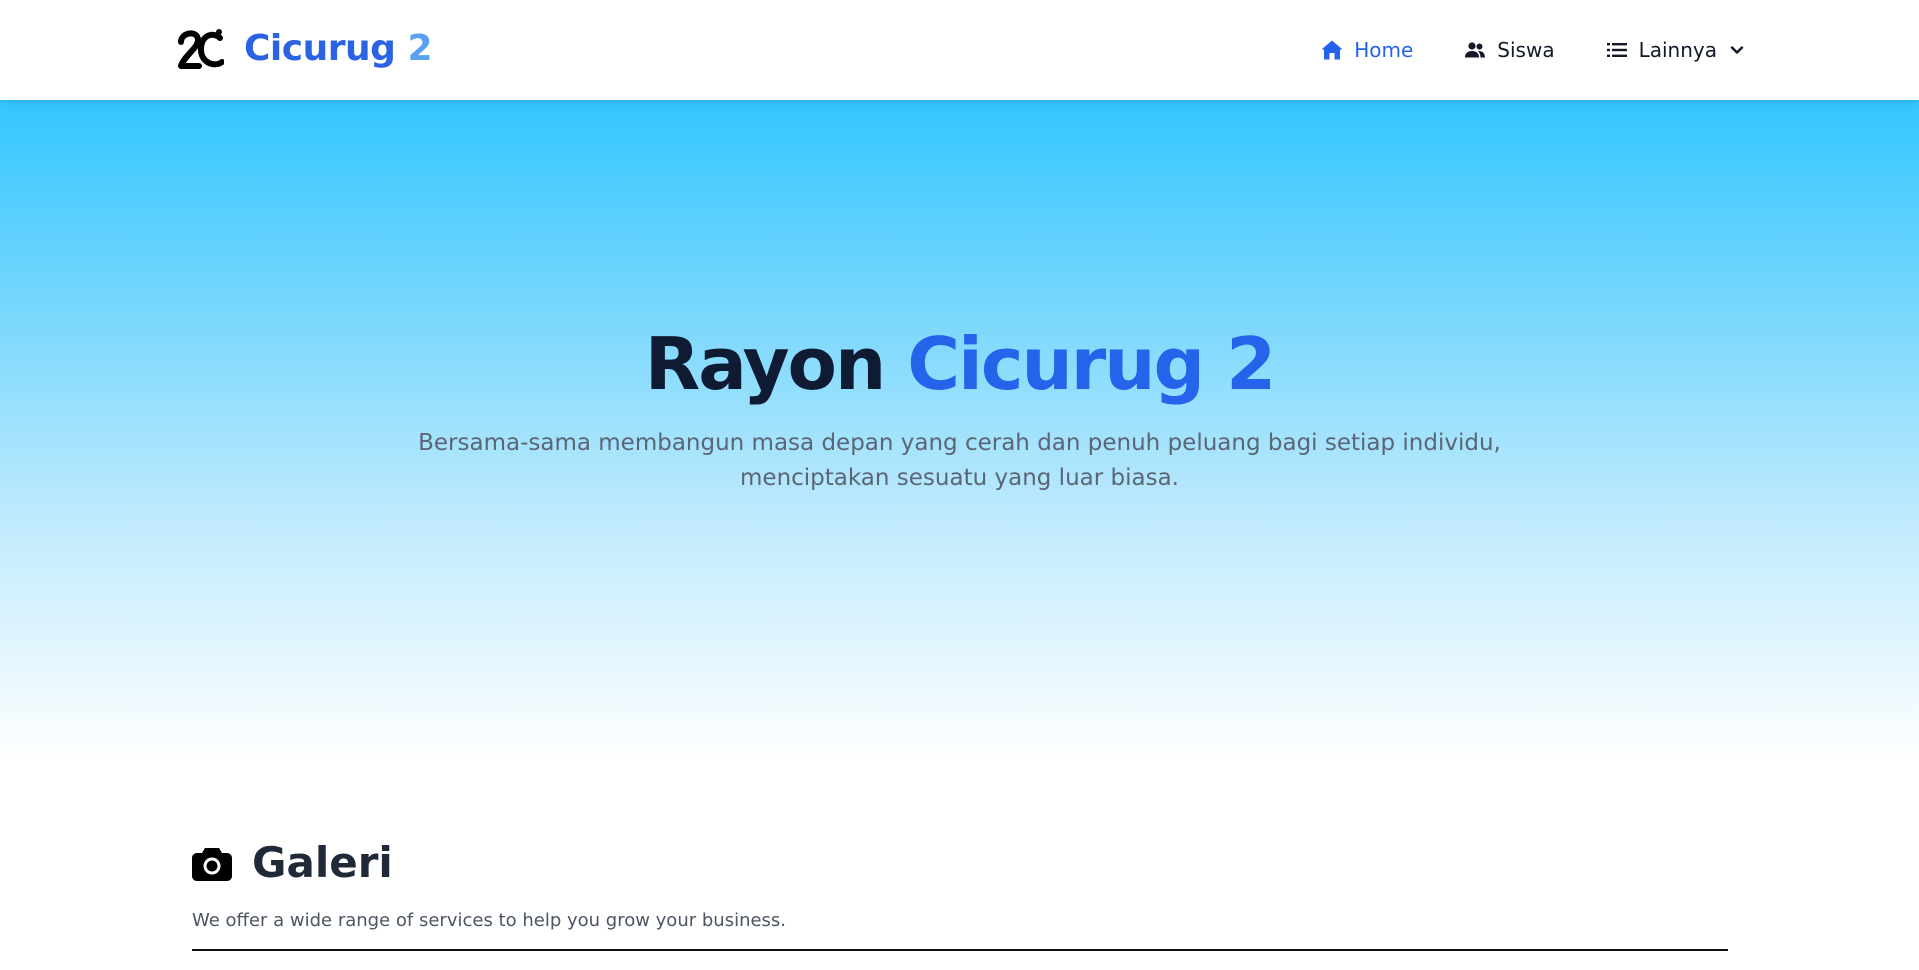  I want to click on nav-lainnya-label: Lainnya, so click(1677, 50).